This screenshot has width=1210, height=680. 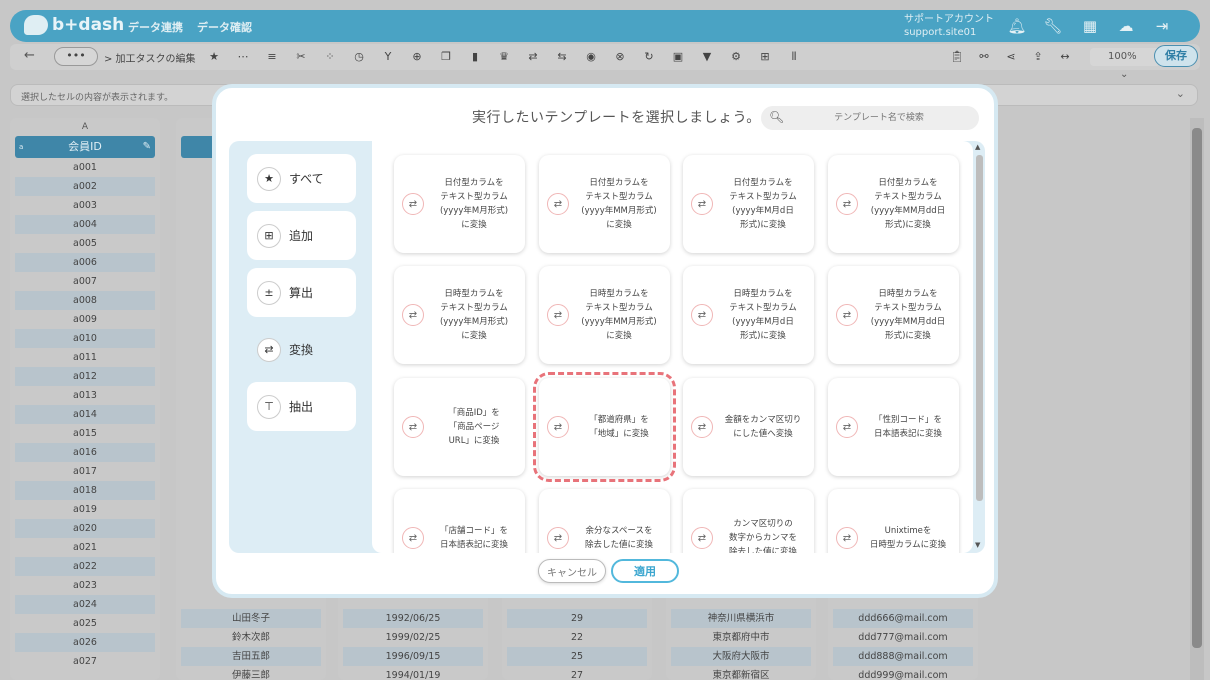 What do you see at coordinates (604, 427) in the screenshot?
I see `template-card: ⇄ 「都道府県」を 「地域」に変換` at bounding box center [604, 427].